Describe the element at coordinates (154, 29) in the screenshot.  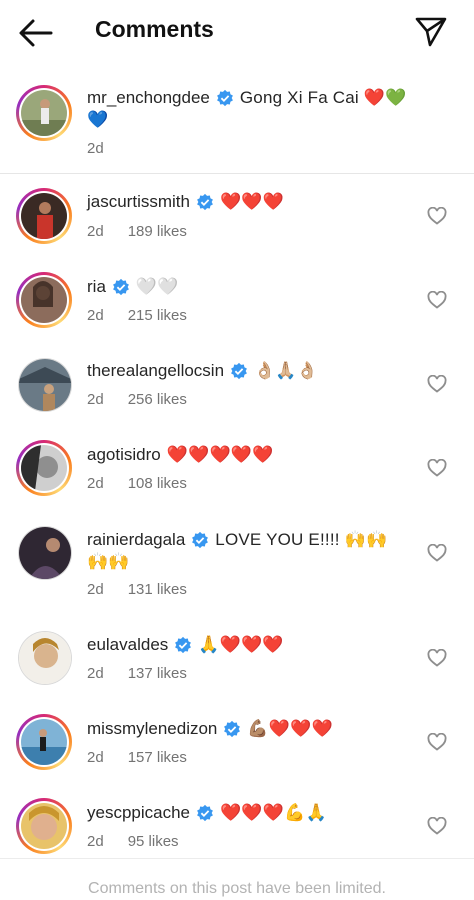
I see `page-title: Comments` at that location.